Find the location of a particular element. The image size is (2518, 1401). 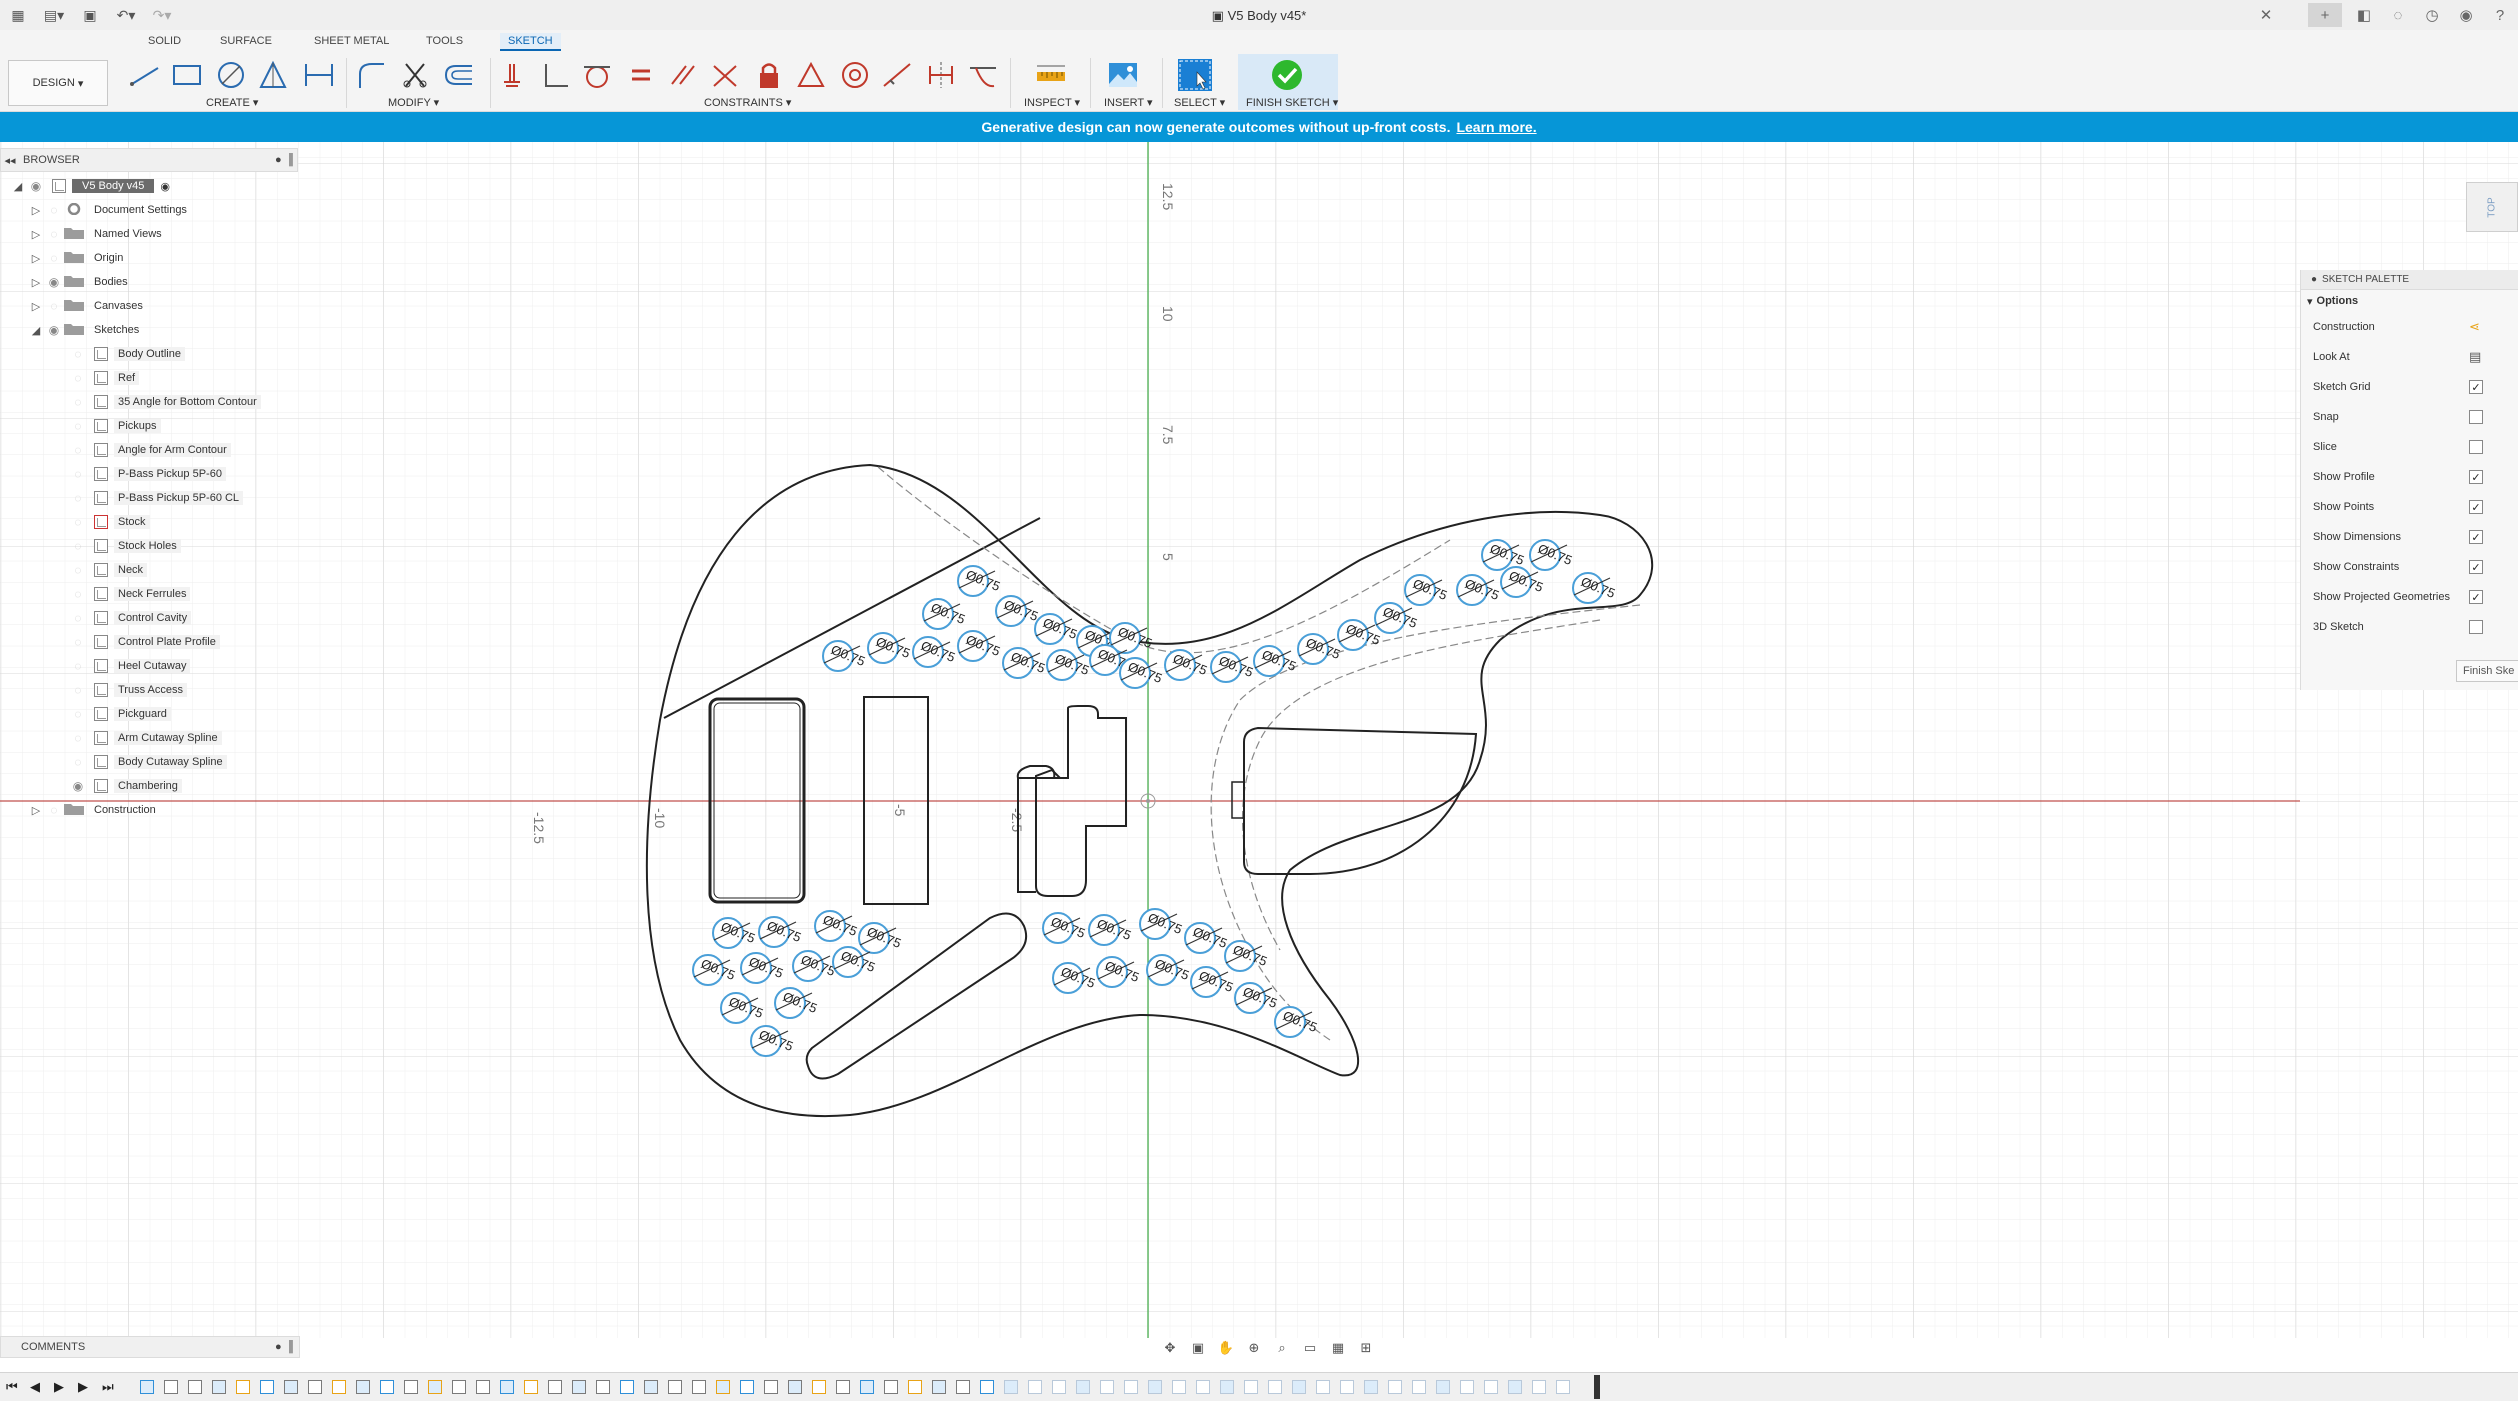

browser-sketch-item: ◌ Stock is located at coordinates (75, 522).